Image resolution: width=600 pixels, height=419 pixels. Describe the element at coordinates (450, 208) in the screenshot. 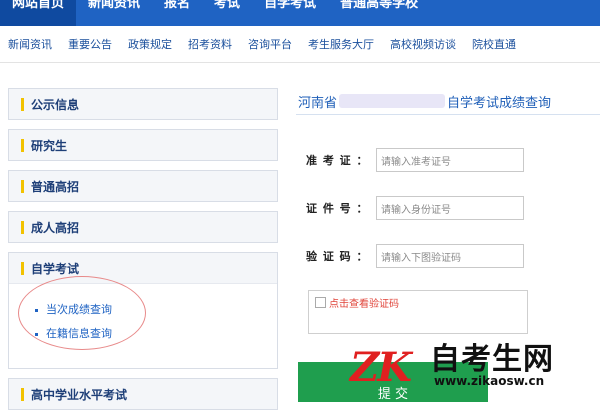

I see `id-number-input: 请输入身份证号` at that location.